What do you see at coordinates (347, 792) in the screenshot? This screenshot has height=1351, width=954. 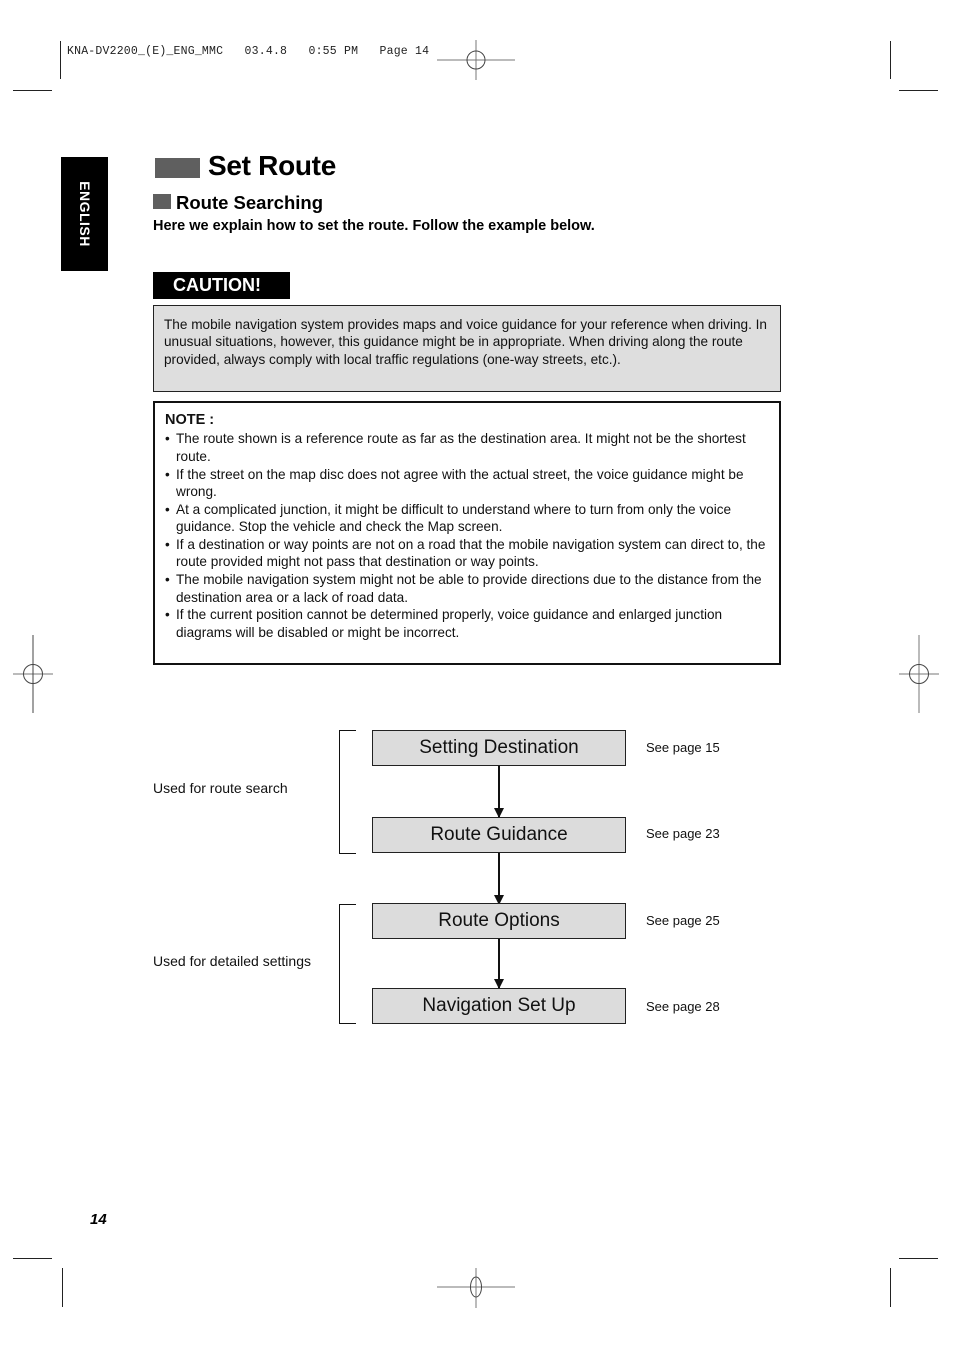 I see `group-bracket-route-search` at bounding box center [347, 792].